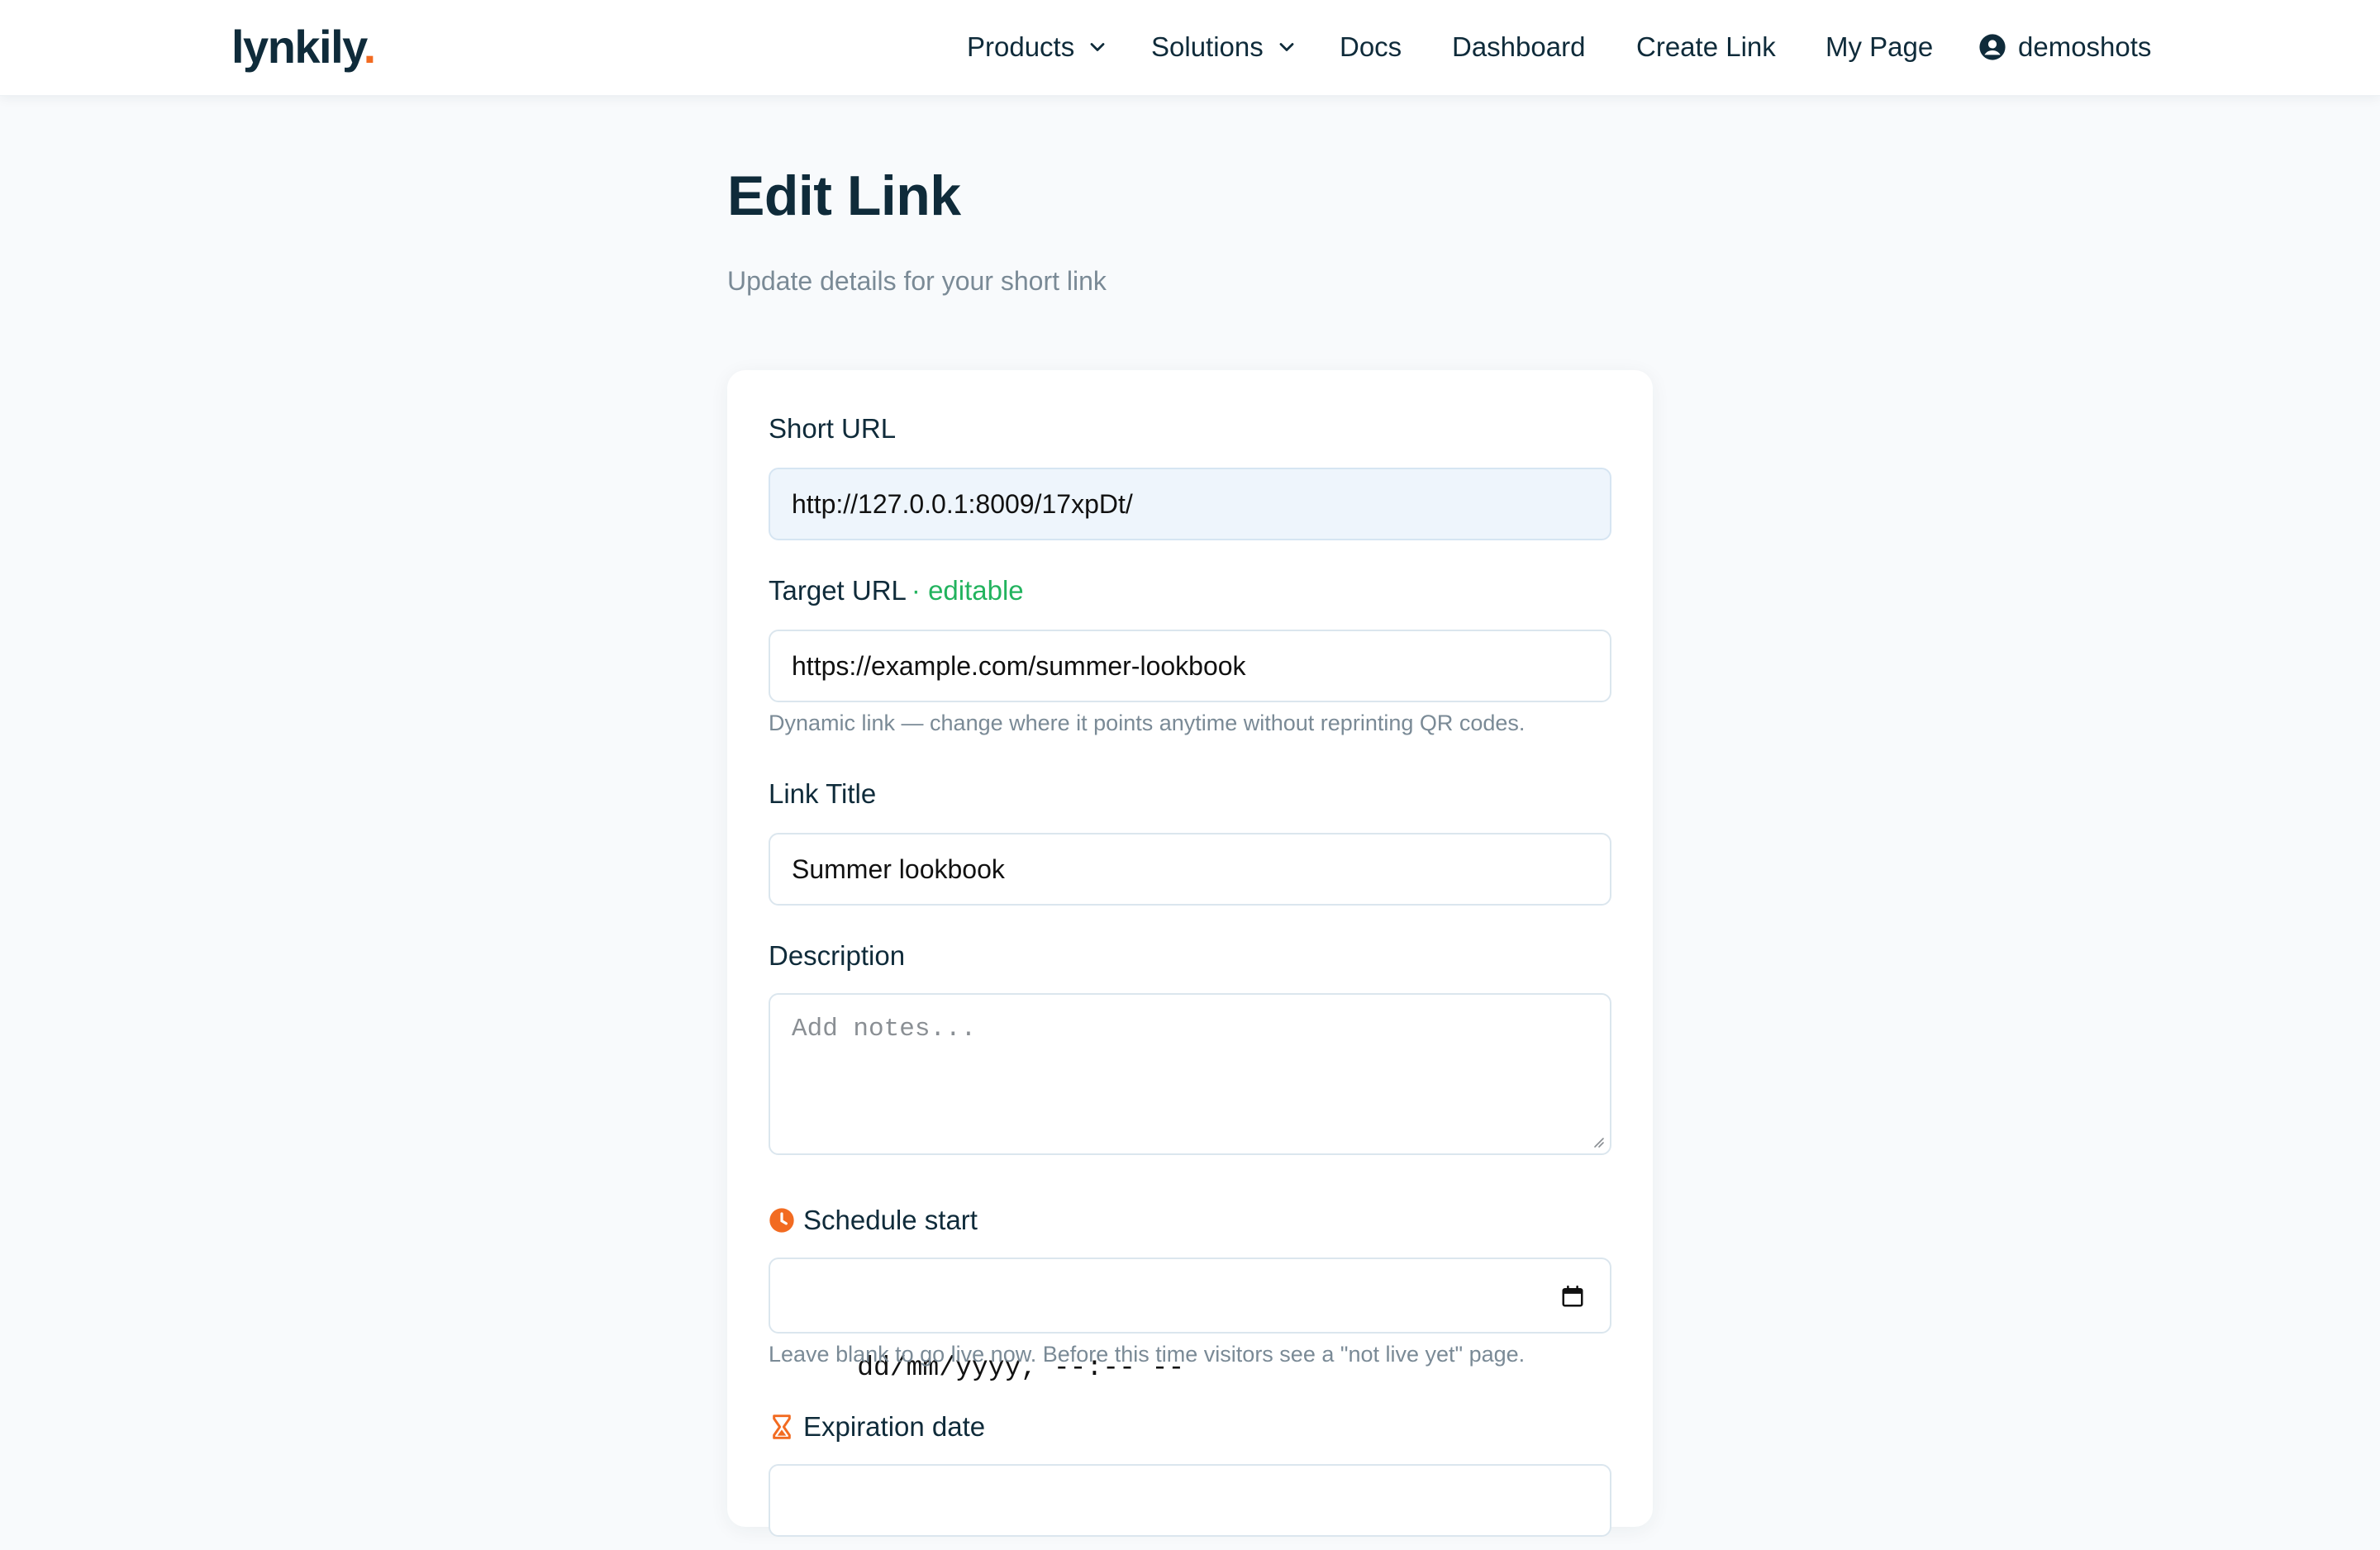  What do you see at coordinates (2085, 46) in the screenshot?
I see `user-name: demoshots` at bounding box center [2085, 46].